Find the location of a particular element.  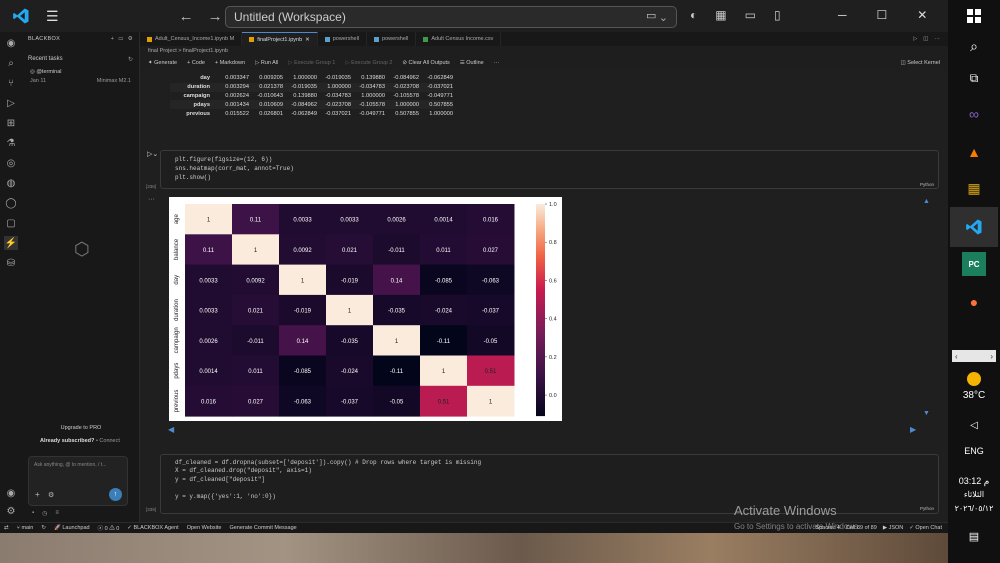

left-chevron-icon: ‹ is located at coordinates (956, 356).